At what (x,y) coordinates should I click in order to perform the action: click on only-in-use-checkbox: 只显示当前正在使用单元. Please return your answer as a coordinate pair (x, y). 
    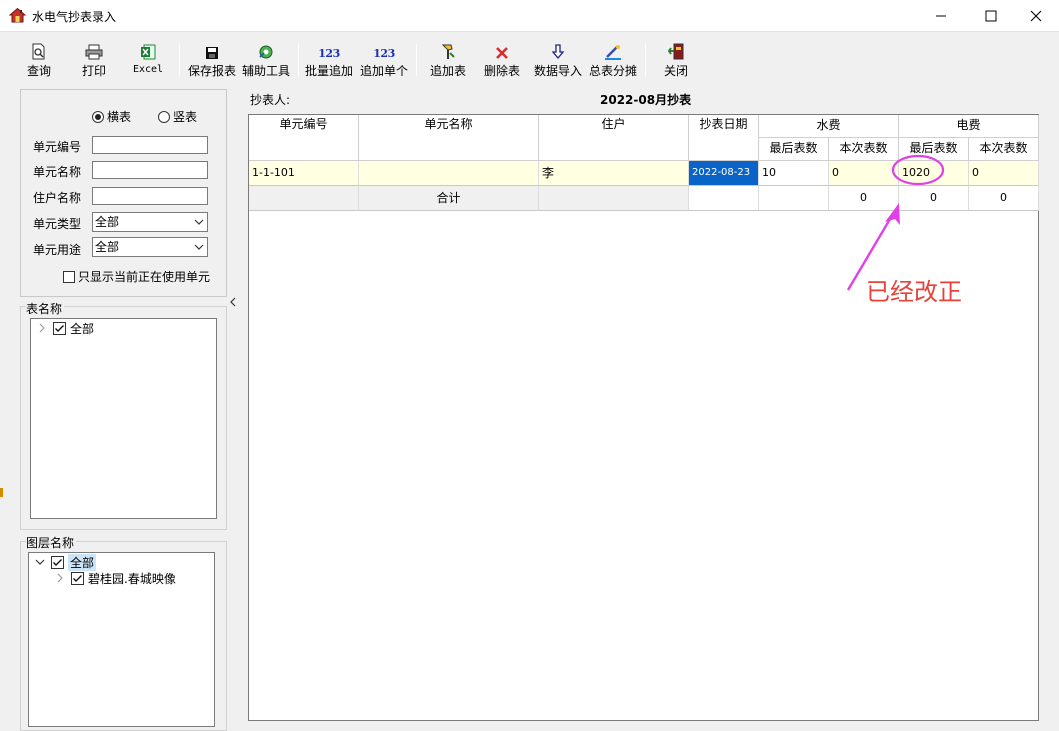
    Looking at the image, I should click on (136, 276).